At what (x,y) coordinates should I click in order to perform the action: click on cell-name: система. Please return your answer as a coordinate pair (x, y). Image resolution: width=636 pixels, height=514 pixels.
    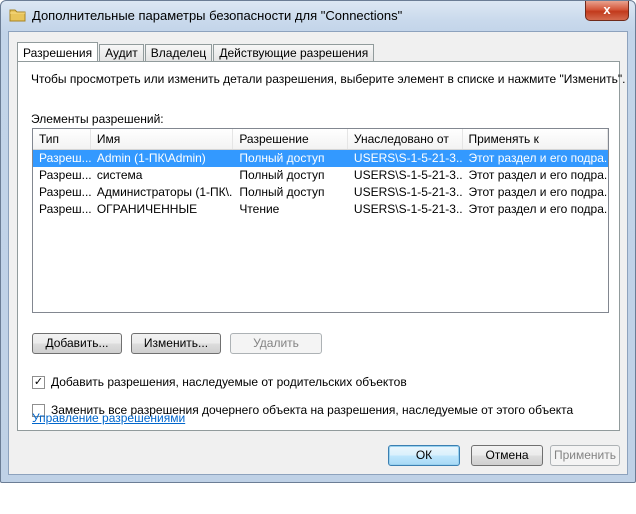
    Looking at the image, I should click on (119, 175).